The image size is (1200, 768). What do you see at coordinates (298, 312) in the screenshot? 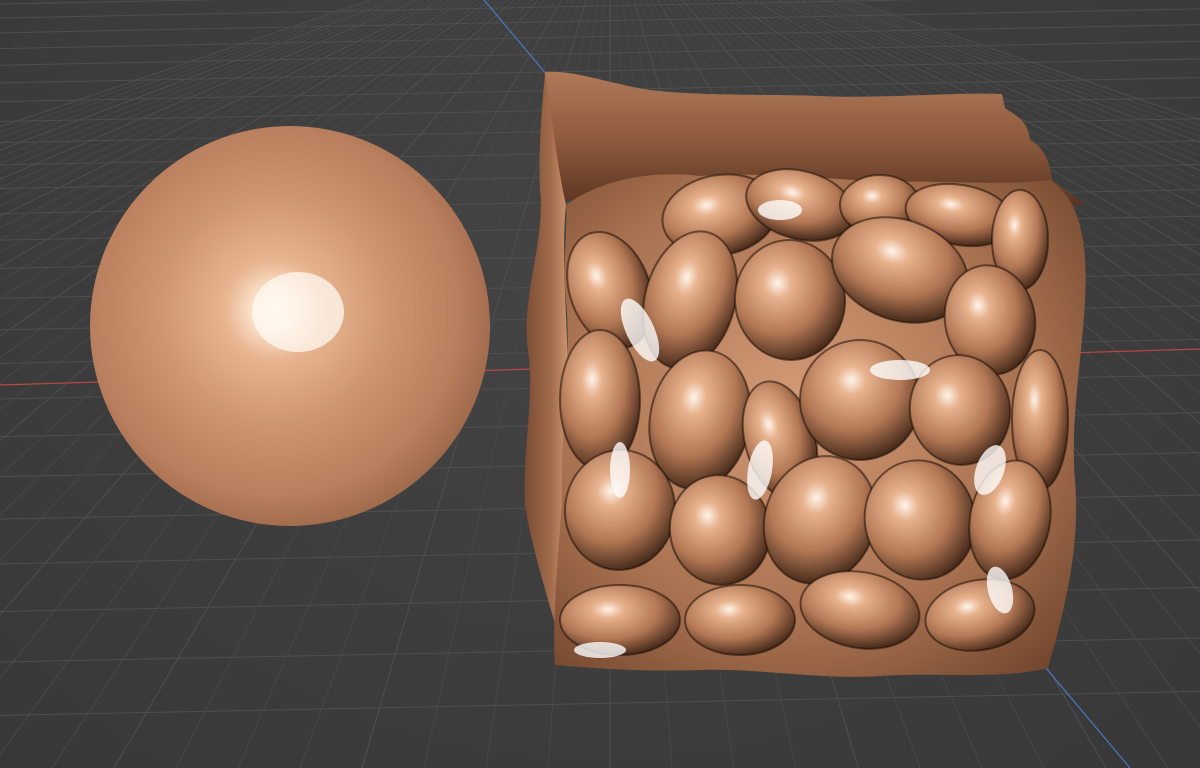
I see `sphere-specular` at bounding box center [298, 312].